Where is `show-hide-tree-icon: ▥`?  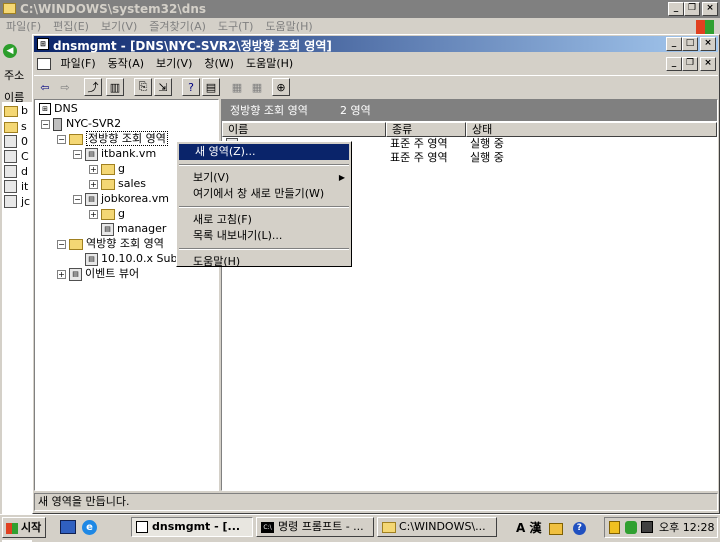 show-hide-tree-icon: ▥ is located at coordinates (115, 87).